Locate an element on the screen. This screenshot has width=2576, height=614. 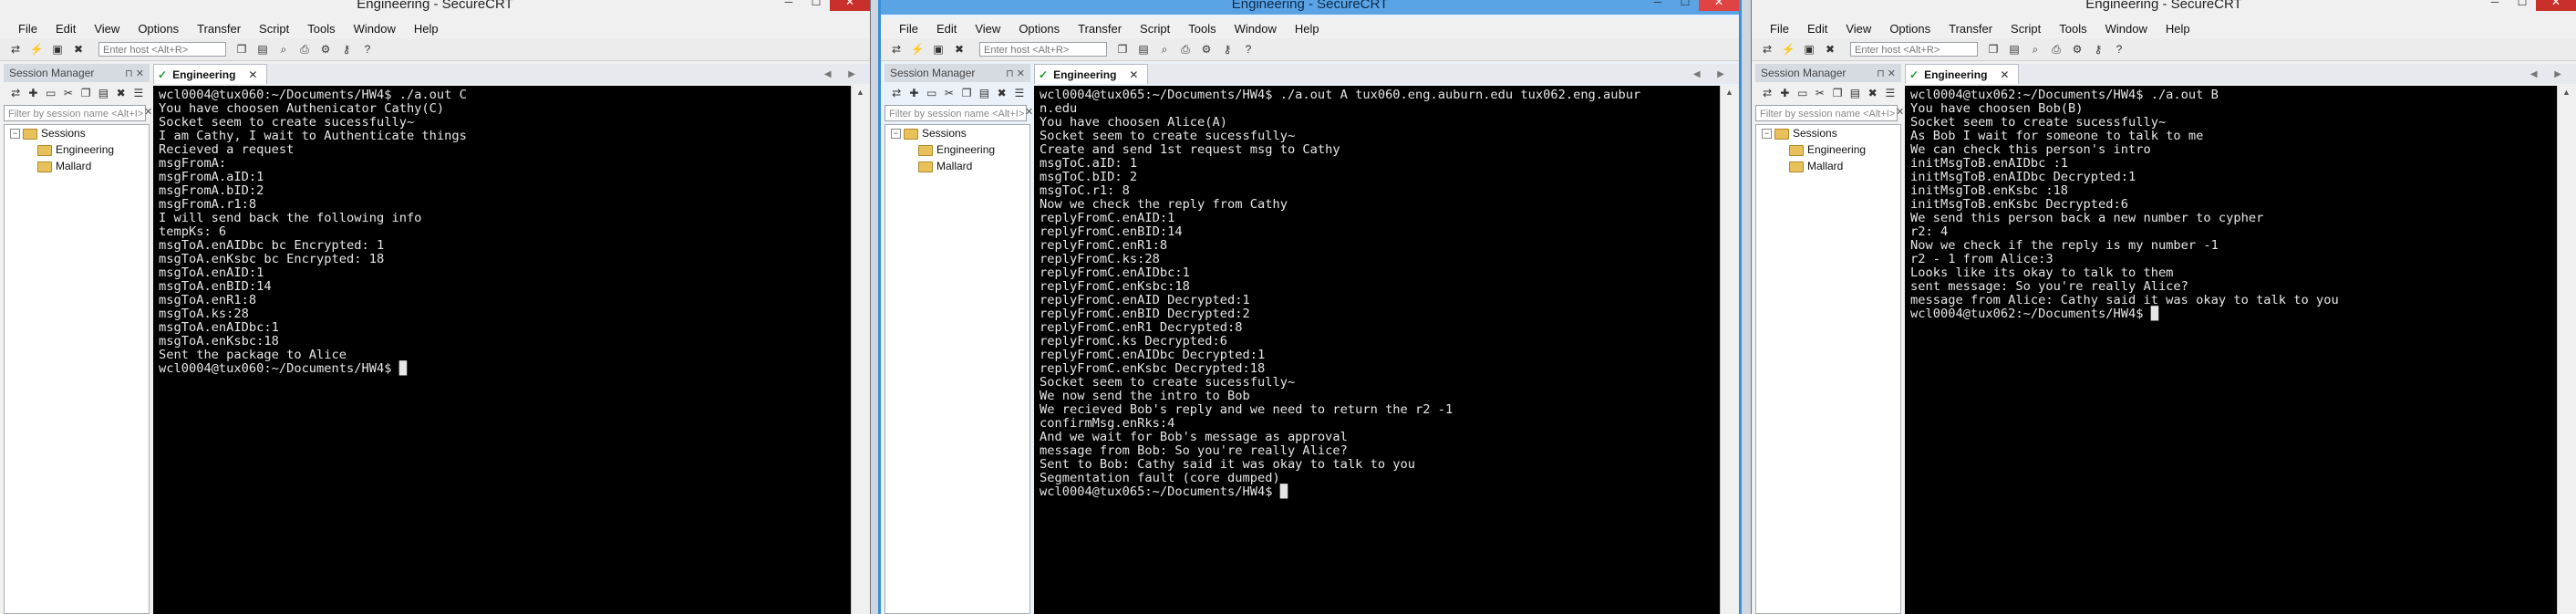
new-session-icon: ✚ is located at coordinates (32, 93).